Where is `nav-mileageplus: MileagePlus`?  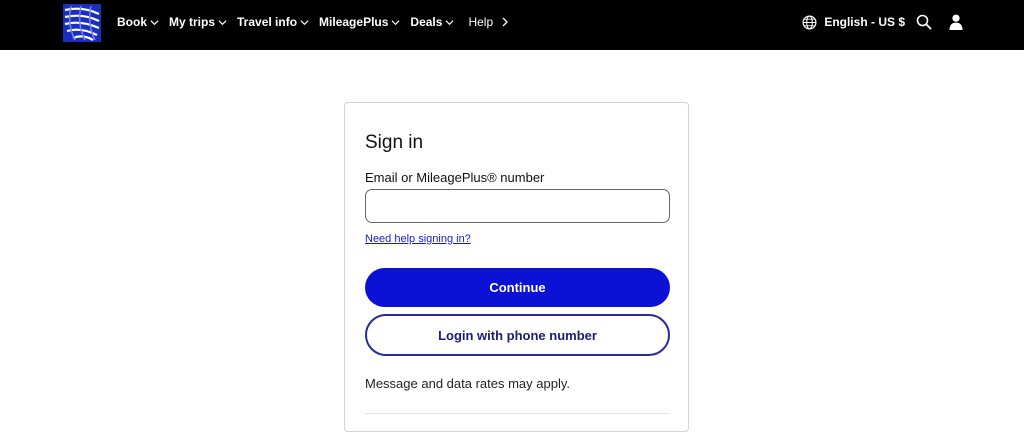 nav-mileageplus: MileagePlus is located at coordinates (359, 22).